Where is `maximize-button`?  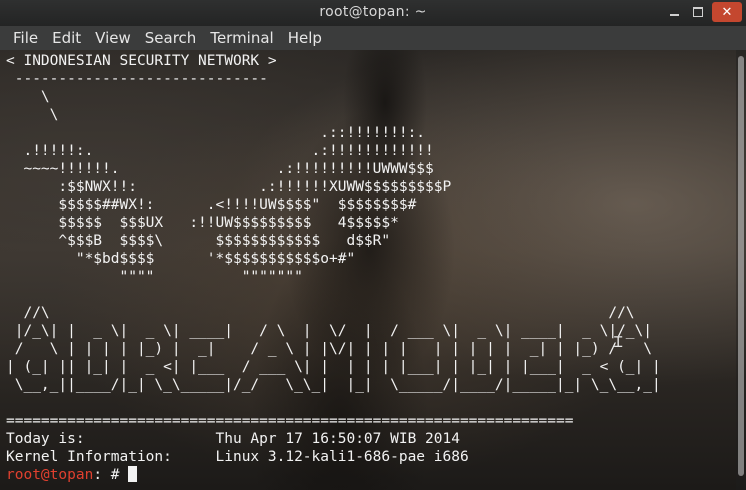
maximize-button is located at coordinates (698, 12).